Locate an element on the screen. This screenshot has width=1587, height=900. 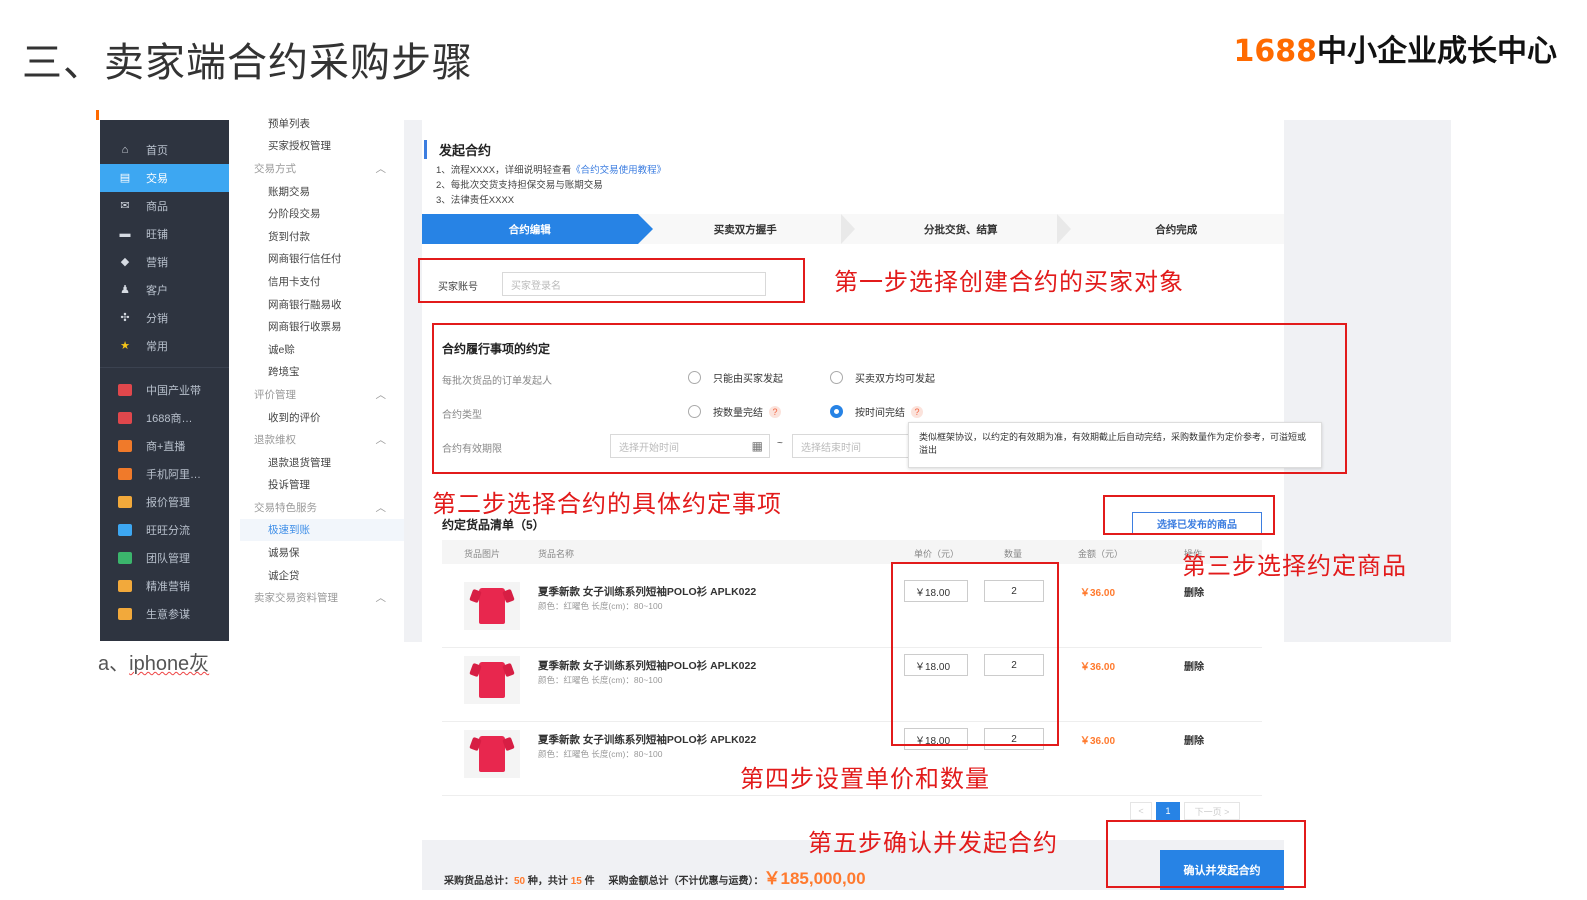
submenu-item: 网商银行收票易 is located at coordinates (322, 326).